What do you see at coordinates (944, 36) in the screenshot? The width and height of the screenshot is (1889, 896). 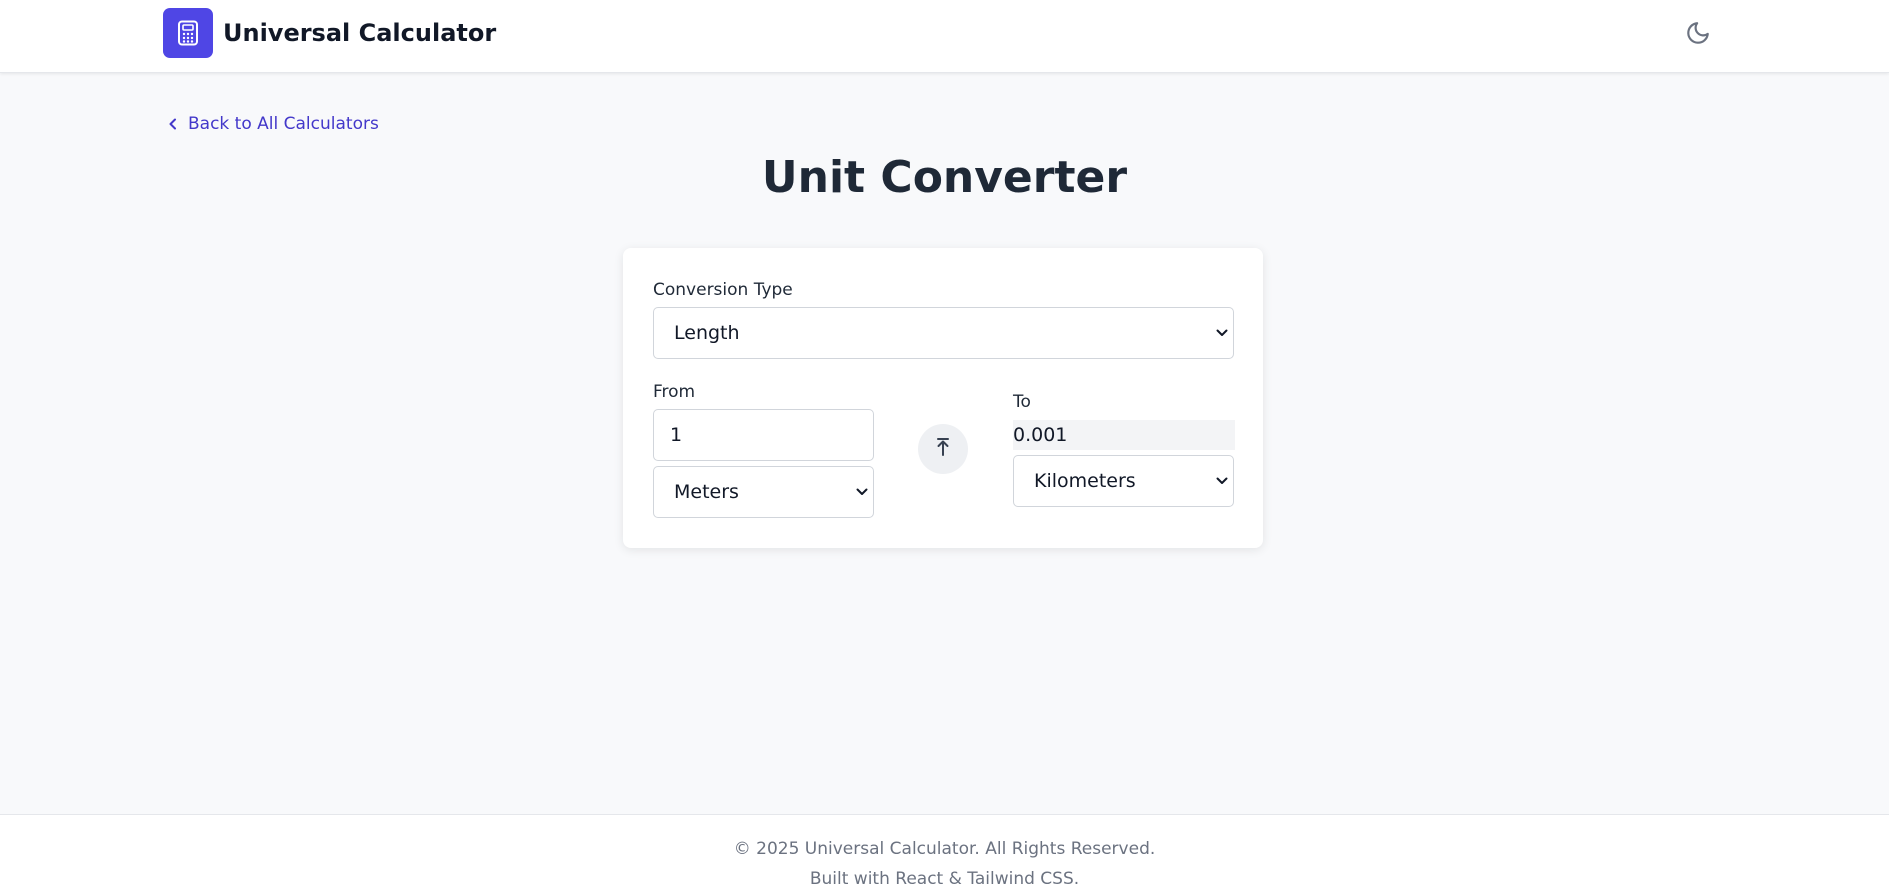 I see `top-navbar: Universal Calculator` at bounding box center [944, 36].